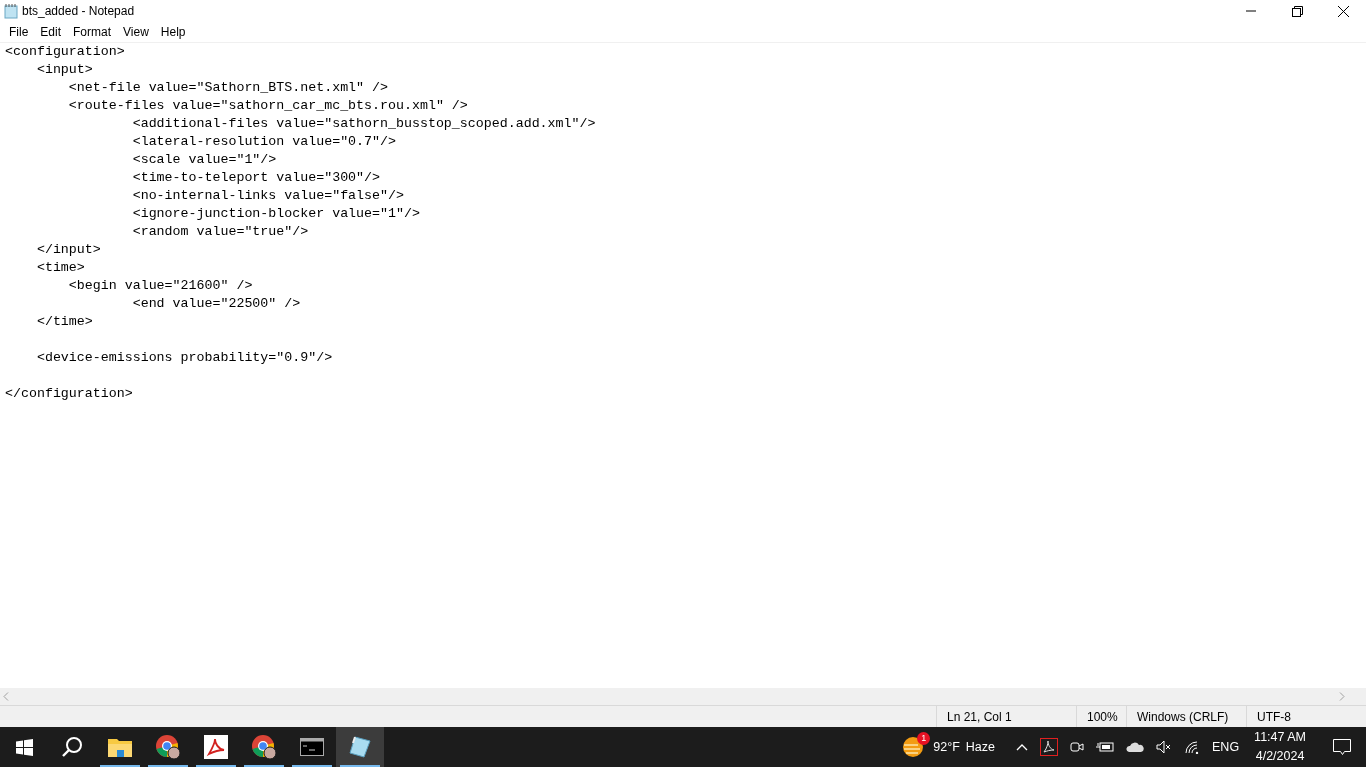  Describe the element at coordinates (1183, 717) in the screenshot. I see `status-text: Windows (CRLF)` at that location.